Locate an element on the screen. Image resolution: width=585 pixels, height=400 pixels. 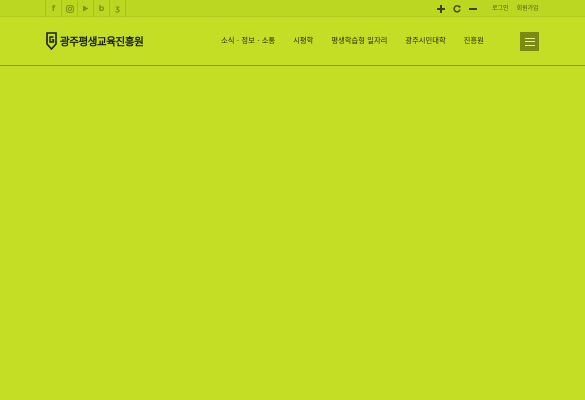
youtube-icon is located at coordinates (86, 8).